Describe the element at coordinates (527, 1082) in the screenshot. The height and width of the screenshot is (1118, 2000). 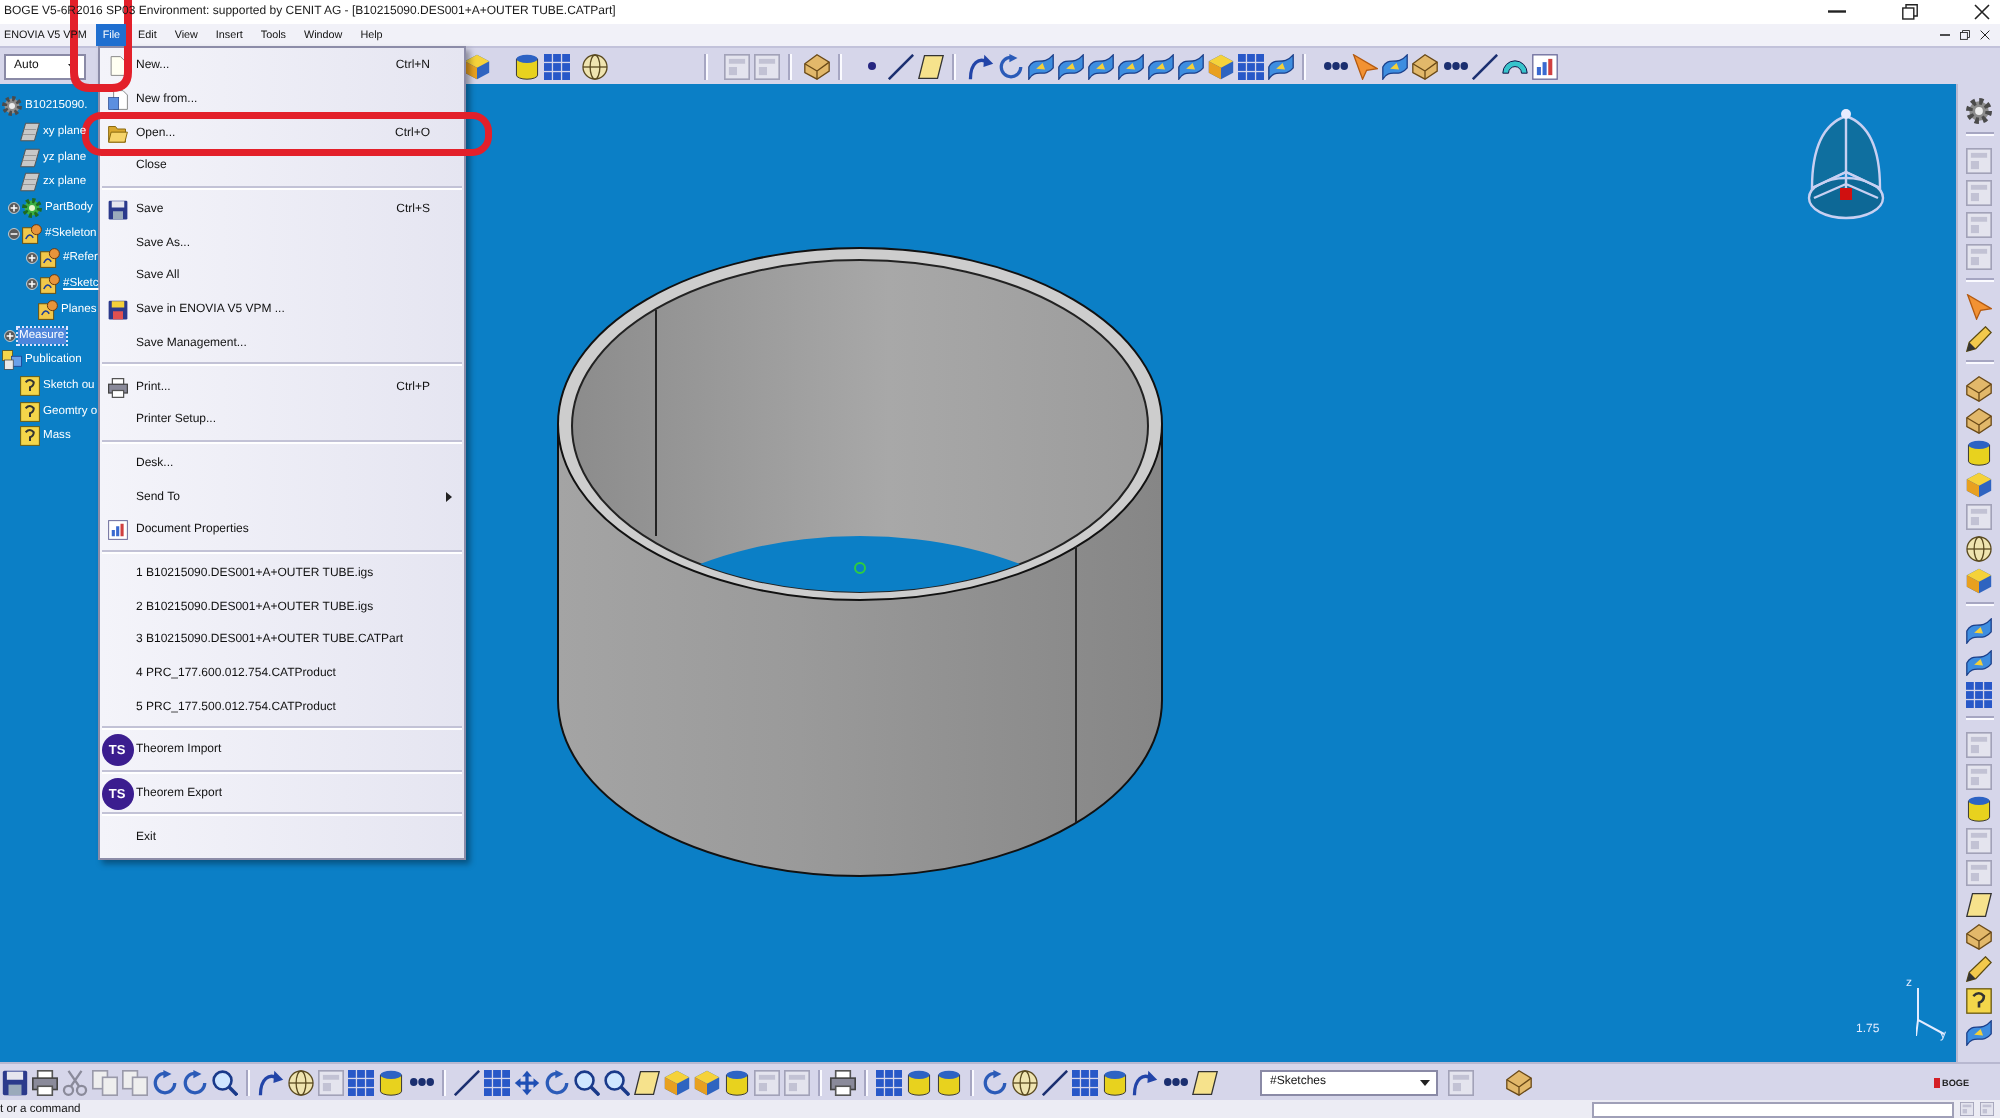
I see `move-arrows-icon` at that location.